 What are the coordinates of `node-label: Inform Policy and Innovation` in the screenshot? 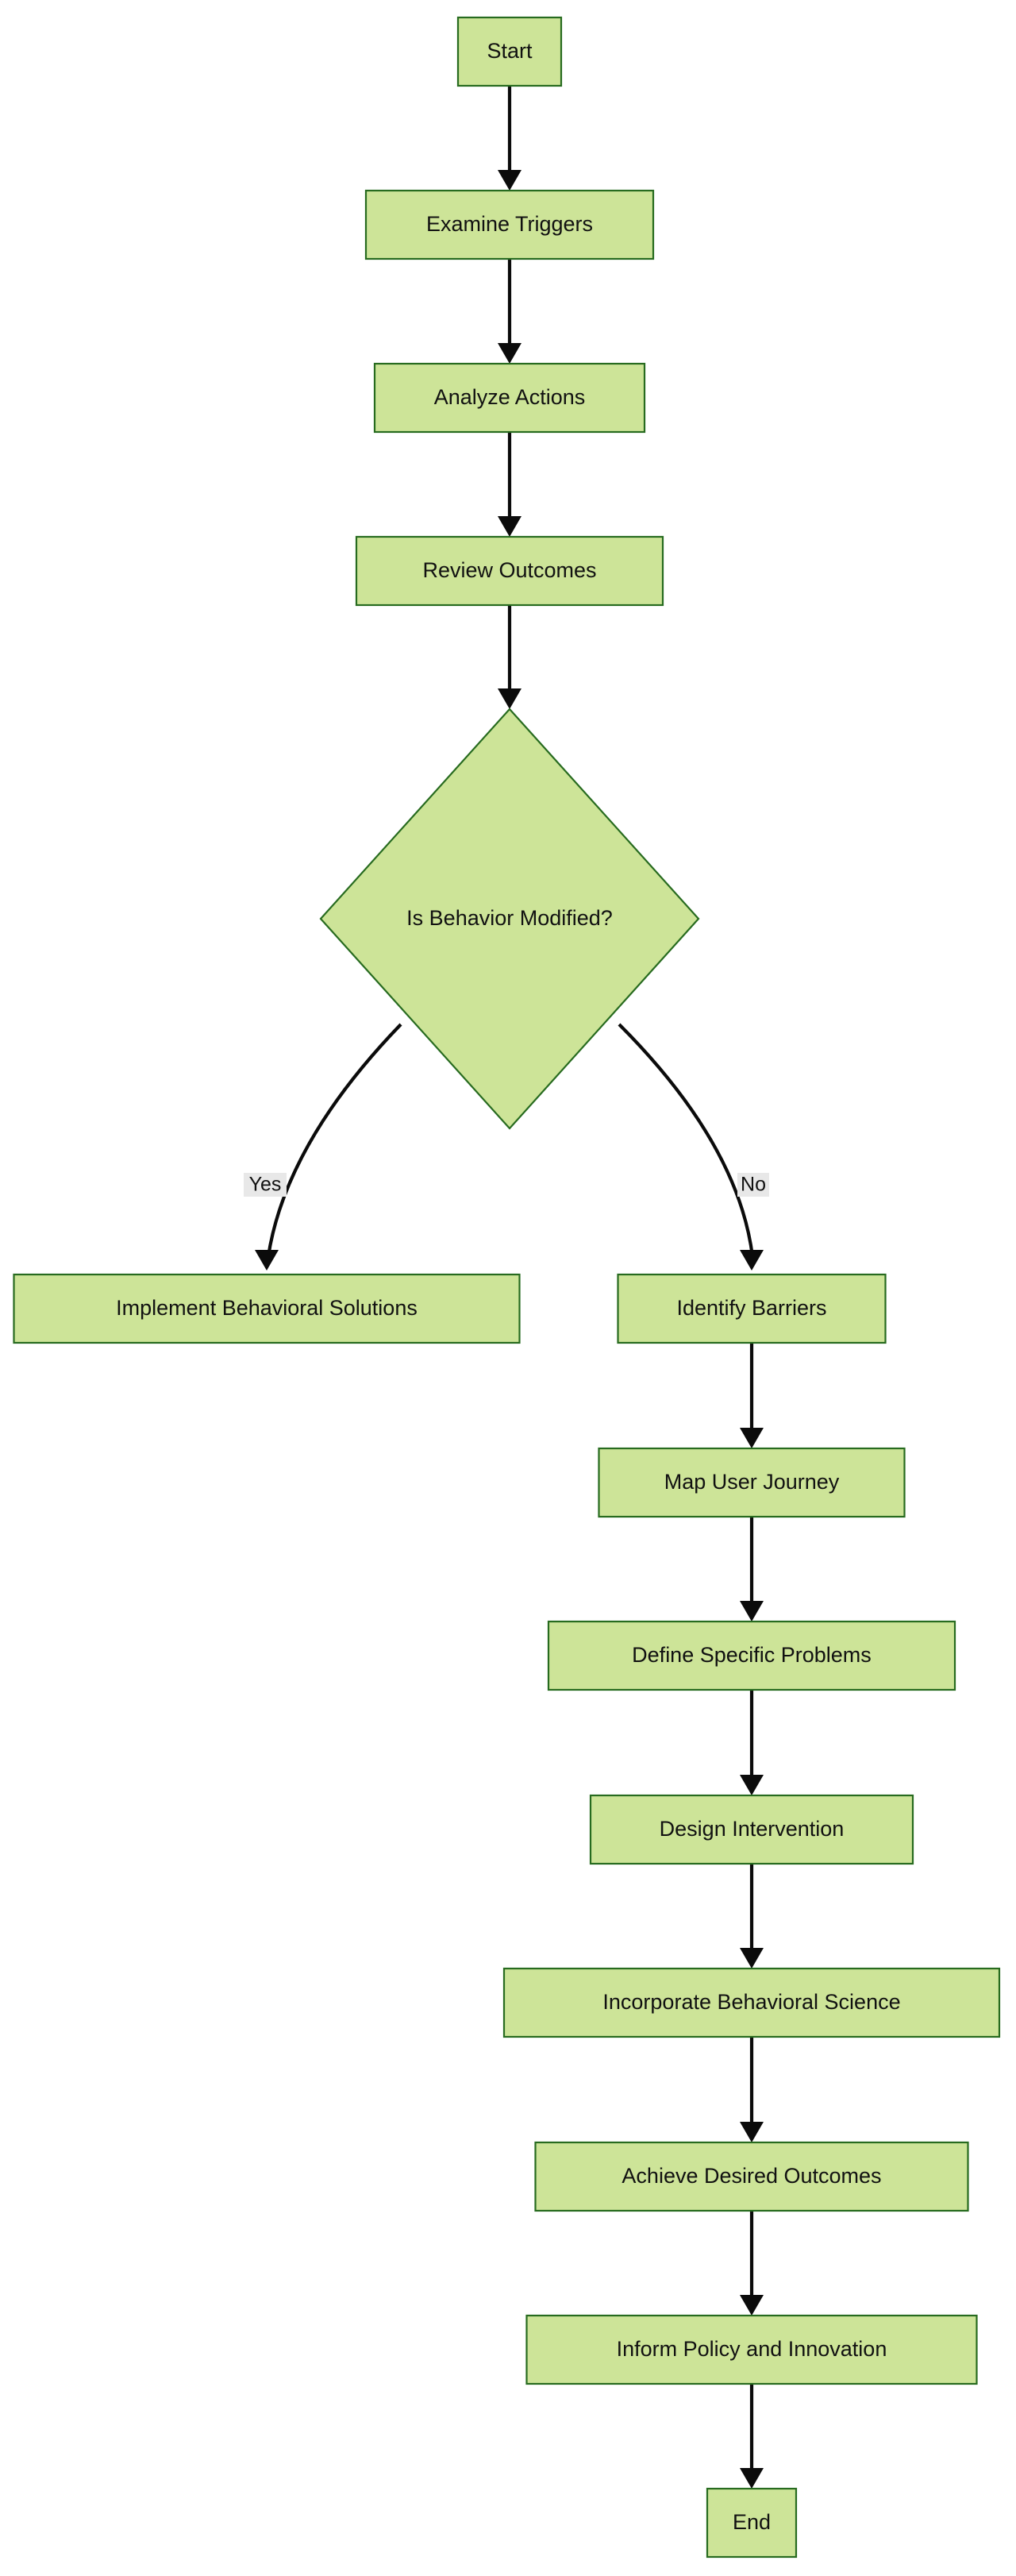 It's located at (752, 2349).